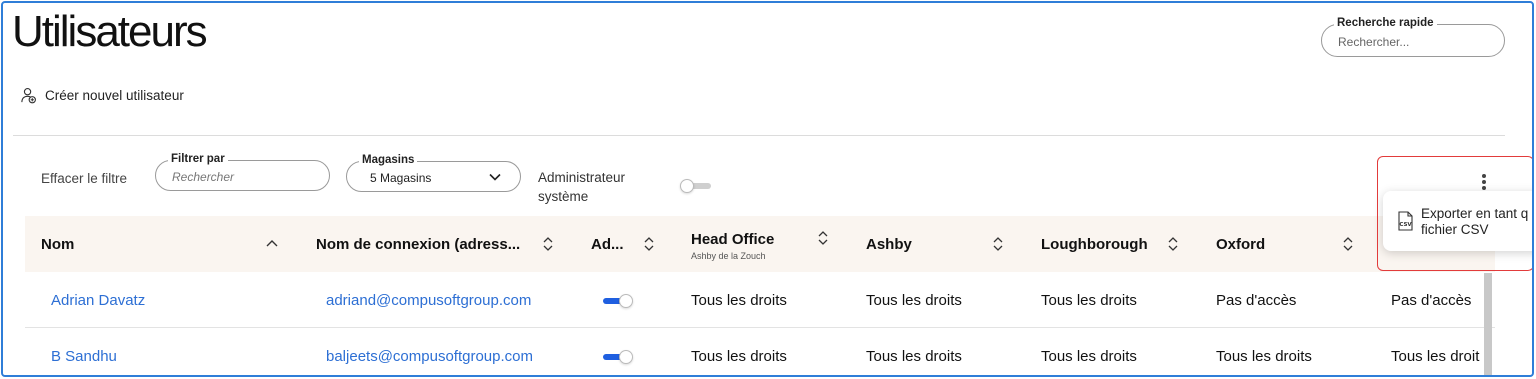  Describe the element at coordinates (98, 300) in the screenshot. I see `user-name-link: Adrian Davatz` at that location.